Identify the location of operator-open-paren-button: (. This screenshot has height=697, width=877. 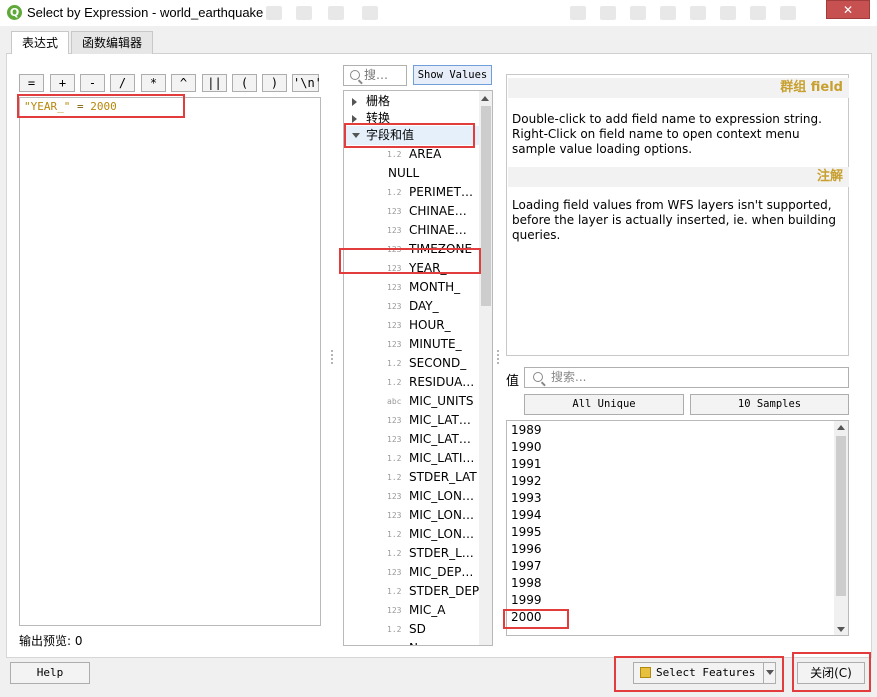
(244, 83).